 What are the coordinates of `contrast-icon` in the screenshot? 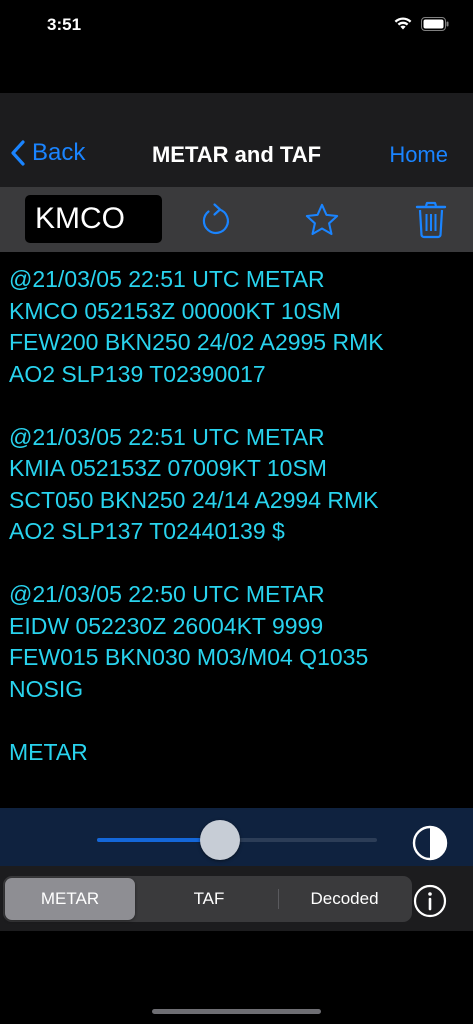 It's located at (430, 843).